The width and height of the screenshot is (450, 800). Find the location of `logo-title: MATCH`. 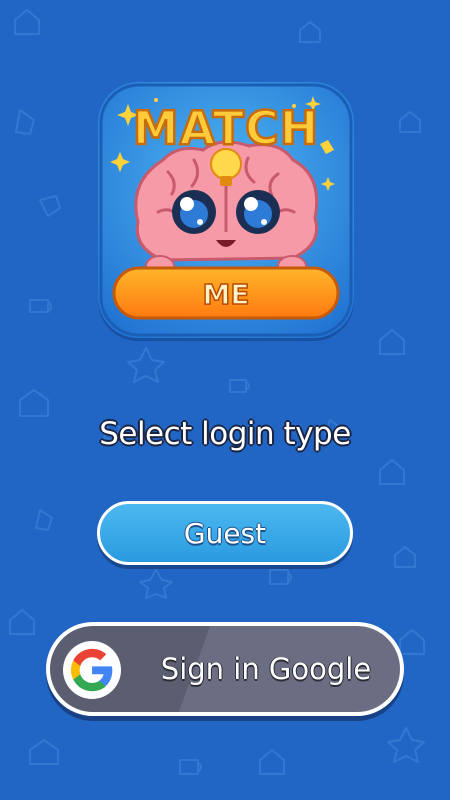

logo-title: MATCH is located at coordinates (226, 128).